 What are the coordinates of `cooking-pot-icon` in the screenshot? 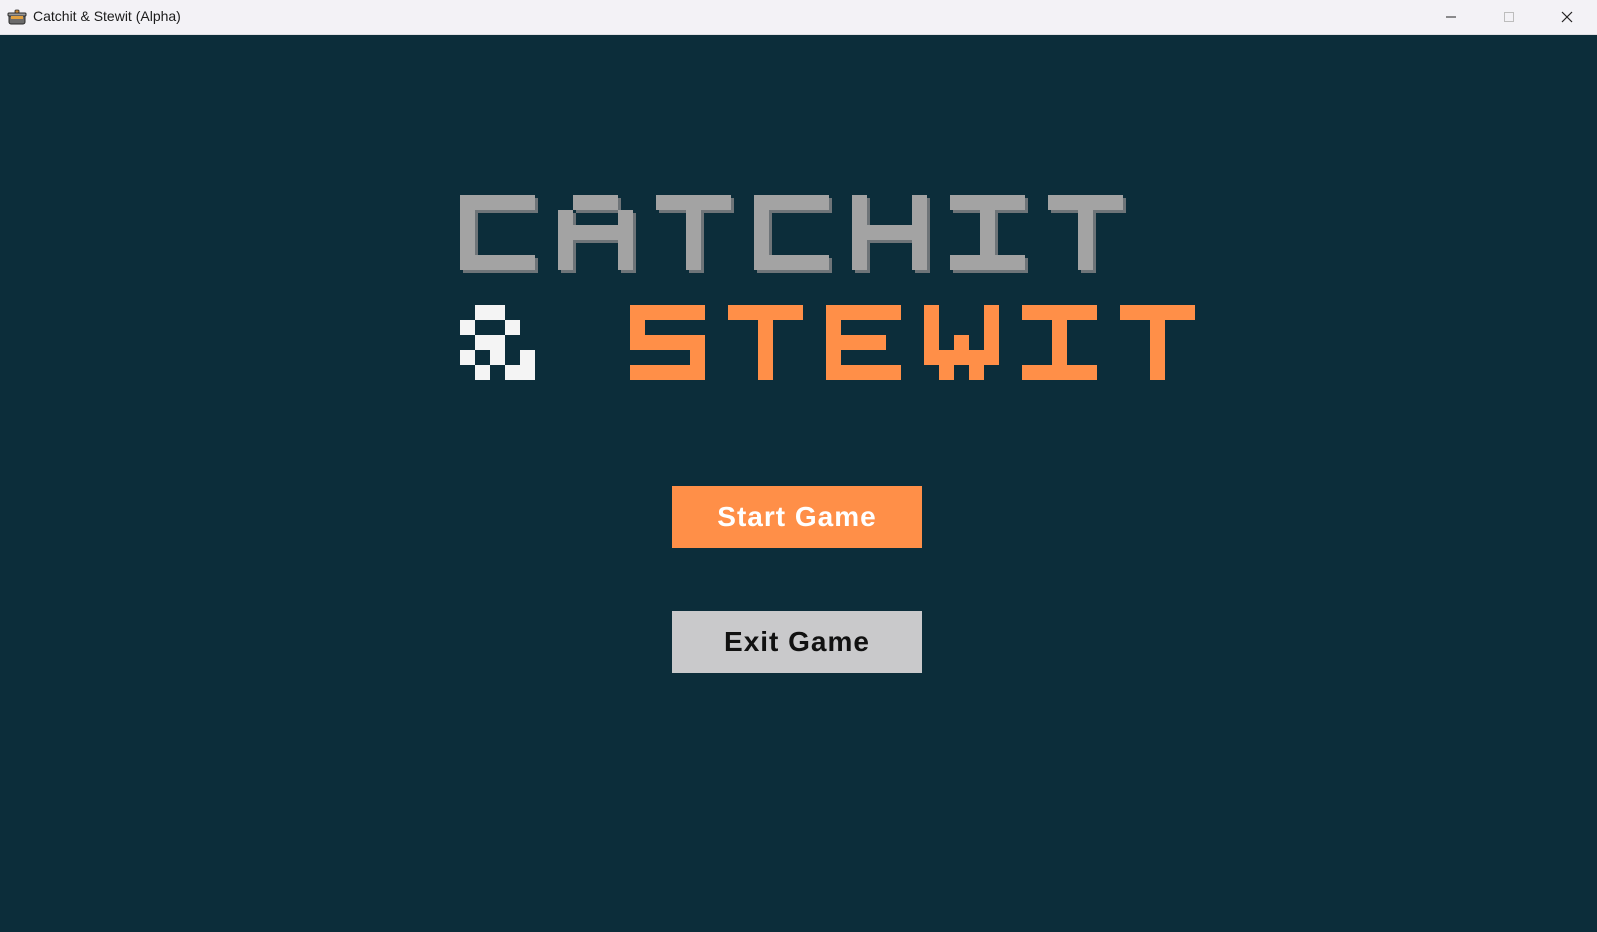 It's located at (17, 17).